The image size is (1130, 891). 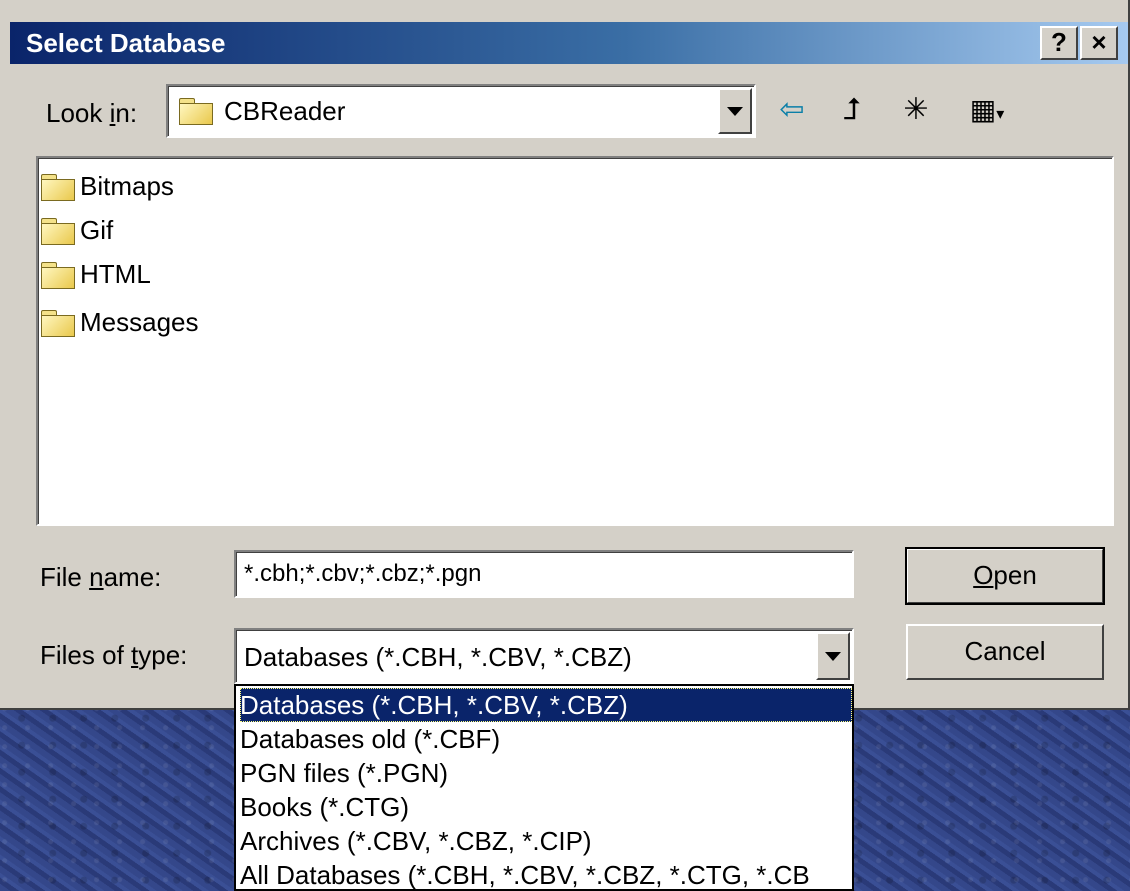 What do you see at coordinates (544, 574) in the screenshot?
I see `file-name-input: *.cbh;*.cbv;*.cbz;*.pgn` at bounding box center [544, 574].